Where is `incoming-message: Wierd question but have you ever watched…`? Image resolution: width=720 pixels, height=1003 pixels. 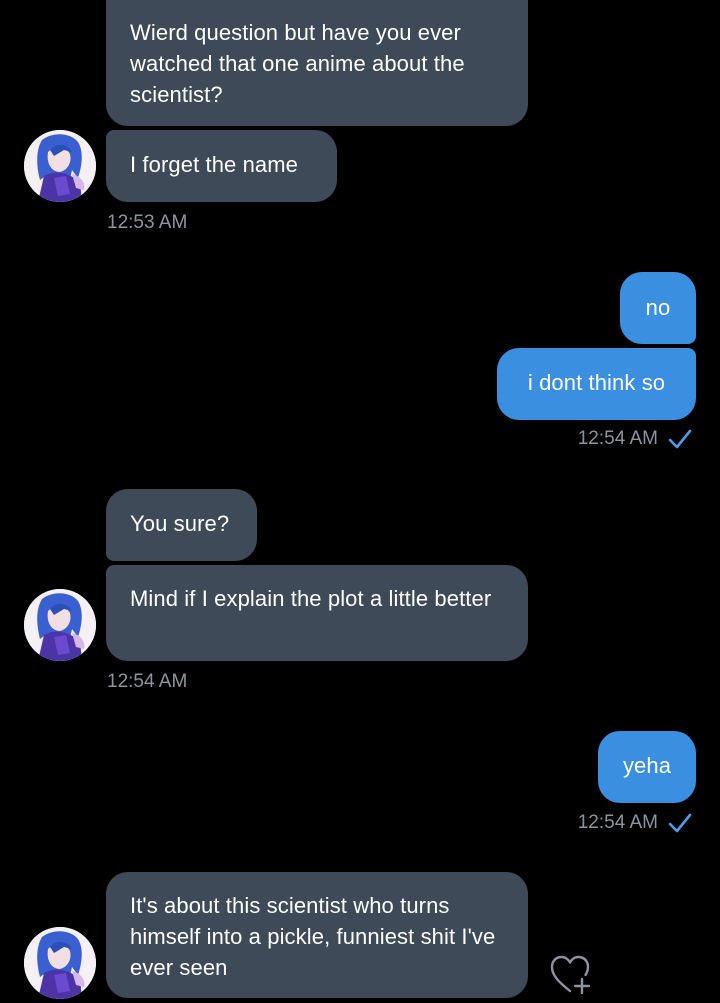
incoming-message: Wierd question but have you ever watched… is located at coordinates (317, 63).